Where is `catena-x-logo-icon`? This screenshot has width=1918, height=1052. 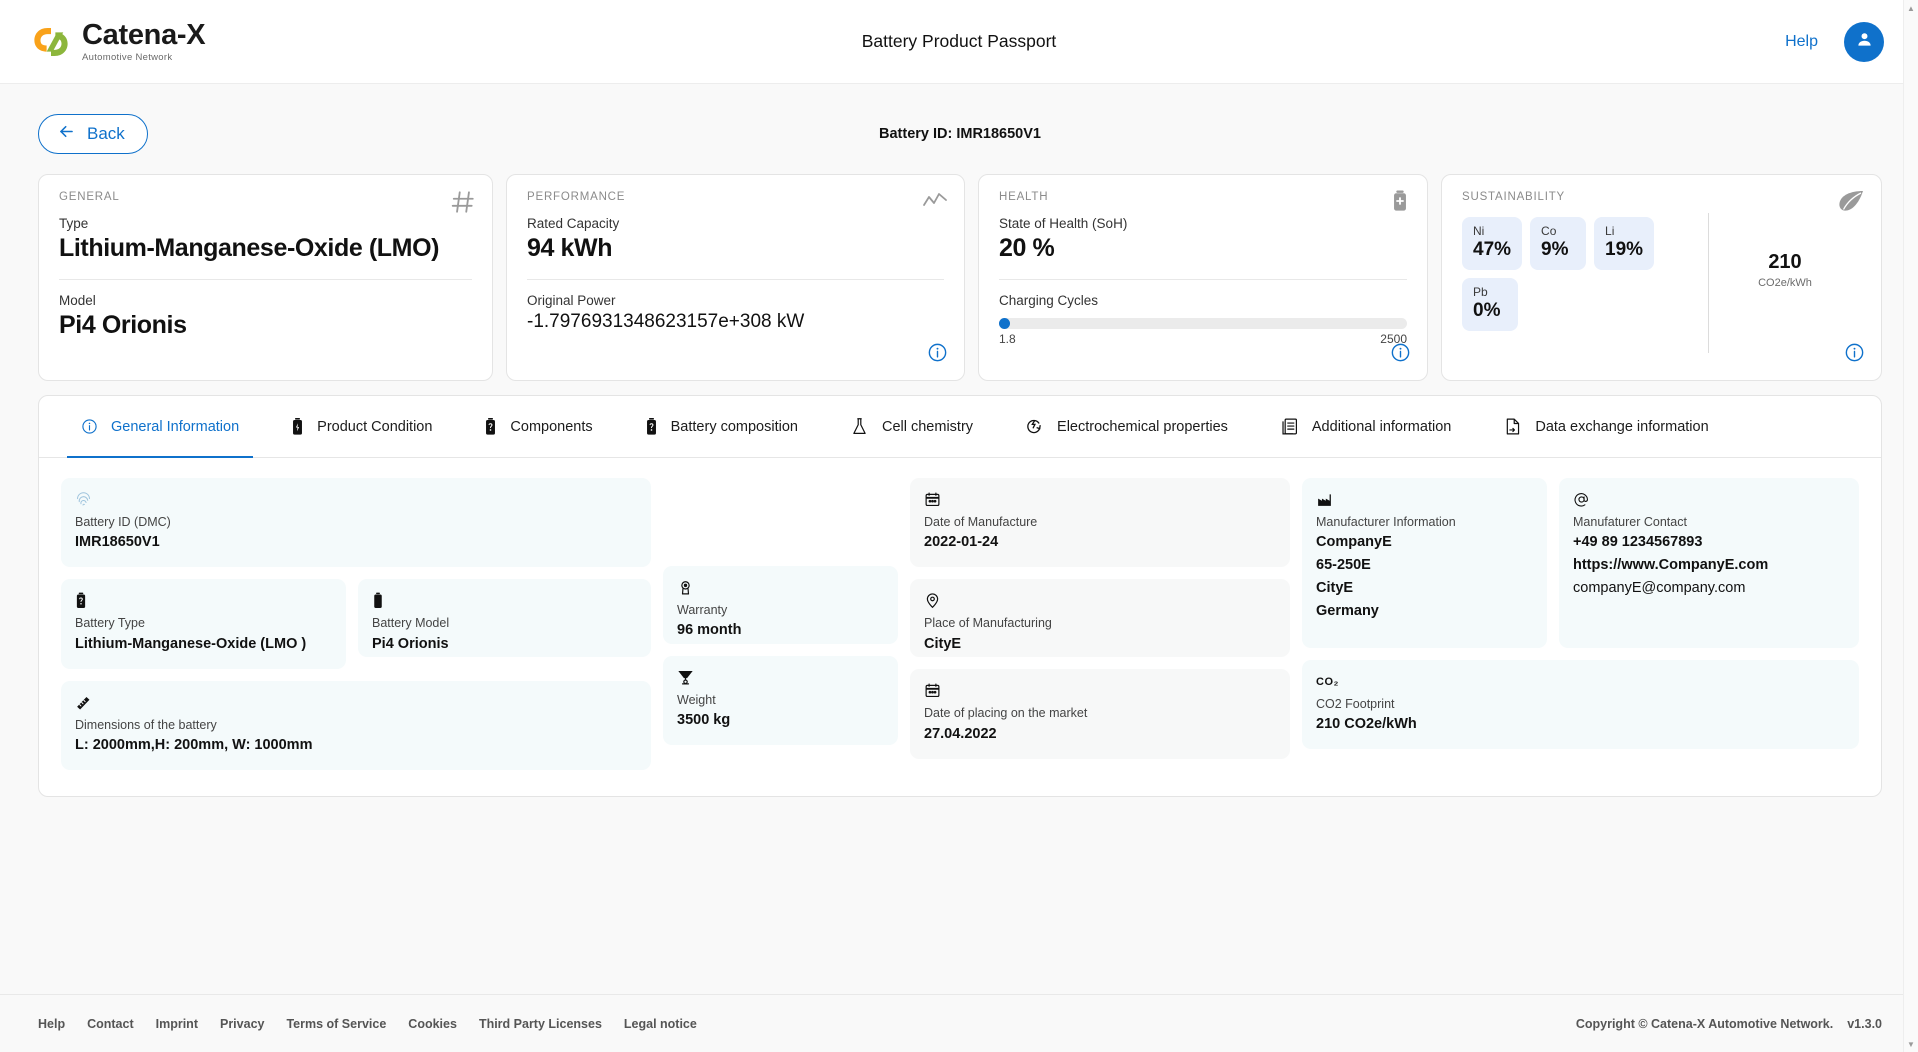
catena-x-logo-icon is located at coordinates (51, 42).